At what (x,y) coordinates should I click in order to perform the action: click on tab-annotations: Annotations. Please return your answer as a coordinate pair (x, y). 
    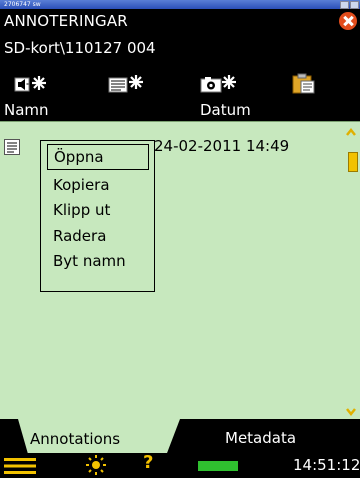
    Looking at the image, I should click on (99, 436).